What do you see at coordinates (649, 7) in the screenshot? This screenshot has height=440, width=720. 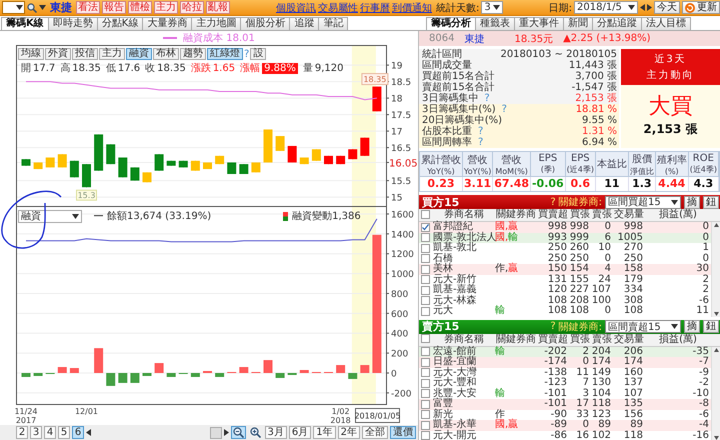 I see `next-icon` at bounding box center [649, 7].